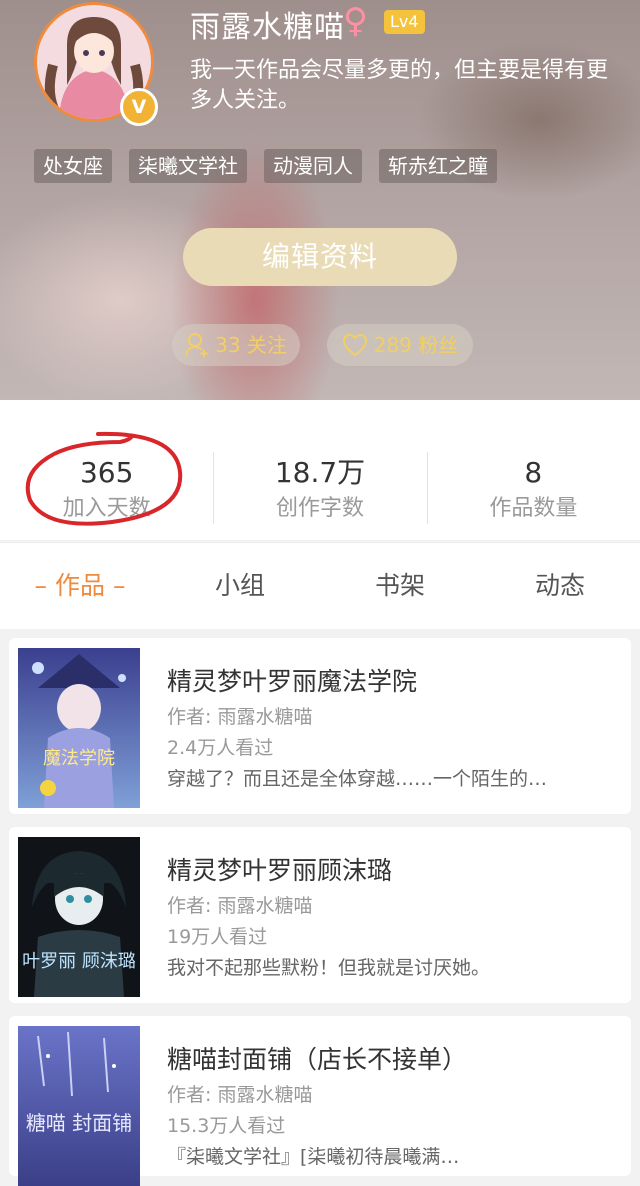  I want to click on following-count: 33 关注, so click(251, 345).